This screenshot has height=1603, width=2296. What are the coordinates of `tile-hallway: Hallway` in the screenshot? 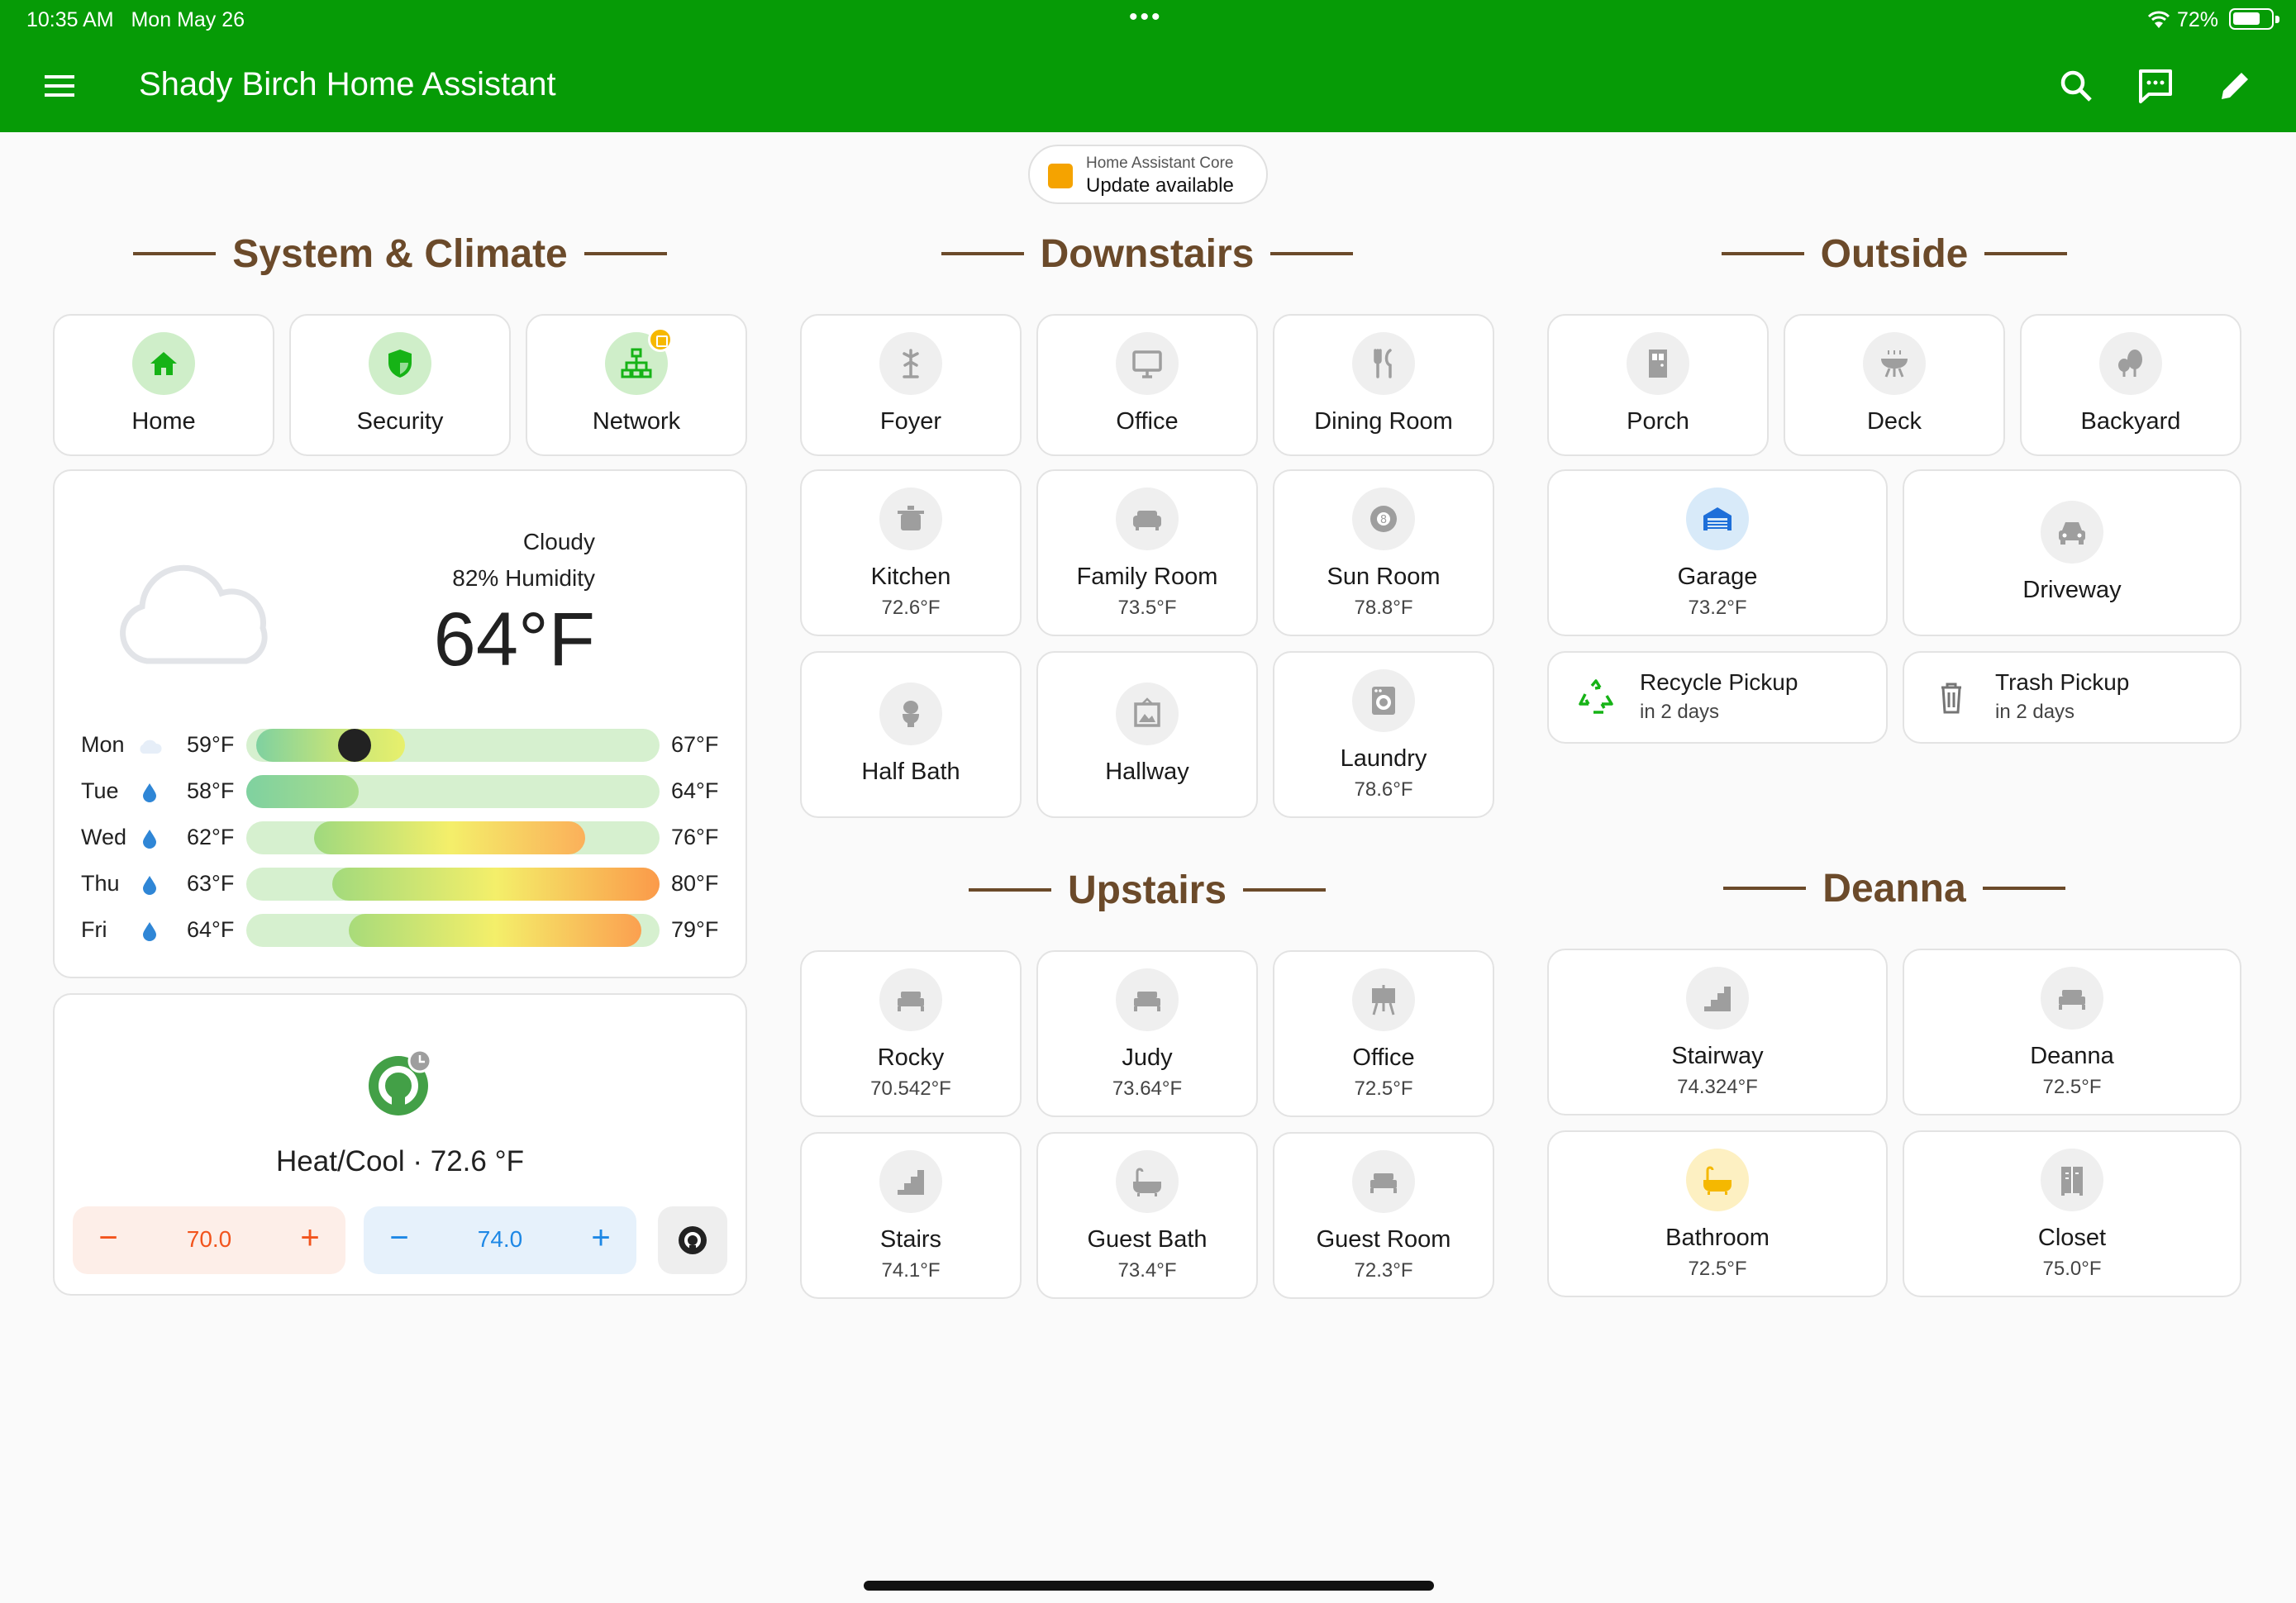 It's located at (1147, 734).